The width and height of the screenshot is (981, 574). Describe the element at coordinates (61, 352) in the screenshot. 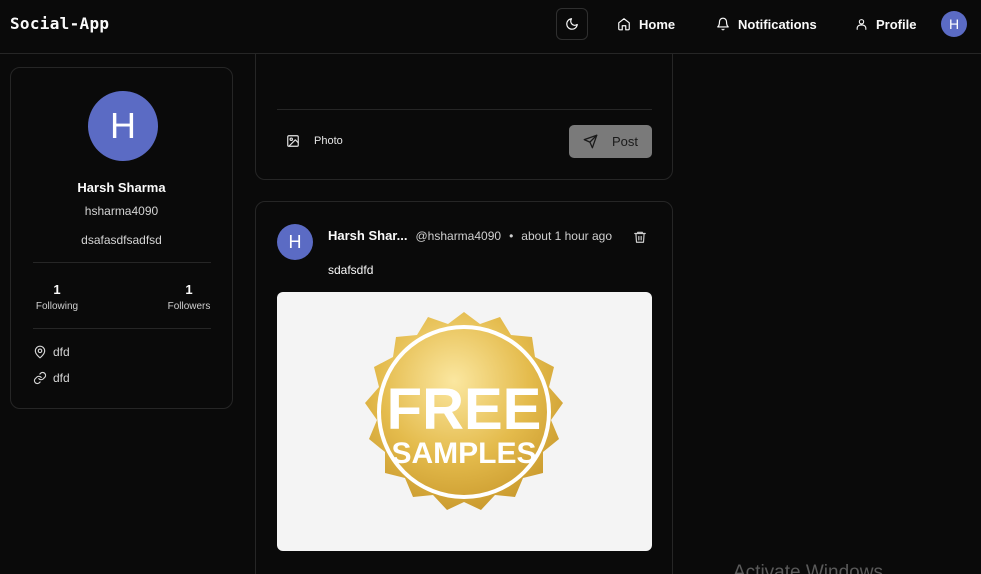

I see `location-text: dfd` at that location.